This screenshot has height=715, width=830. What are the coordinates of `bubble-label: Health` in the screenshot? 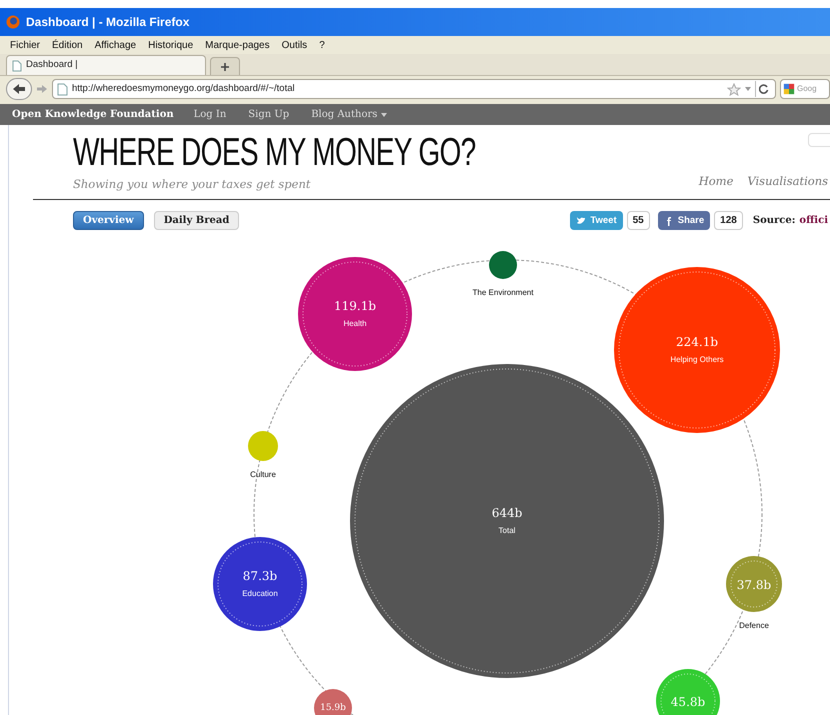 It's located at (355, 324).